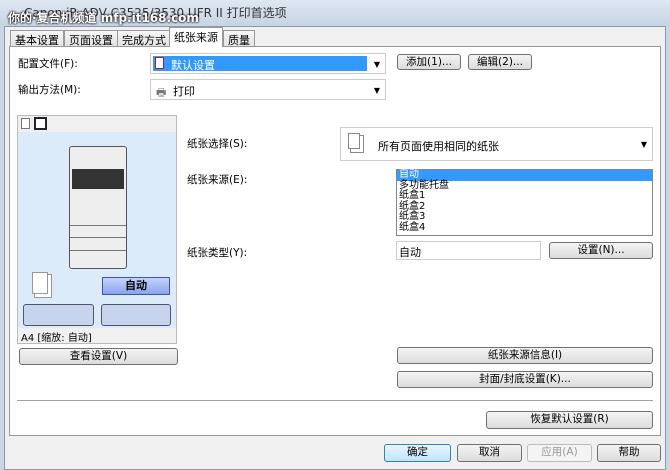  I want to click on output-value: 打印, so click(184, 91).